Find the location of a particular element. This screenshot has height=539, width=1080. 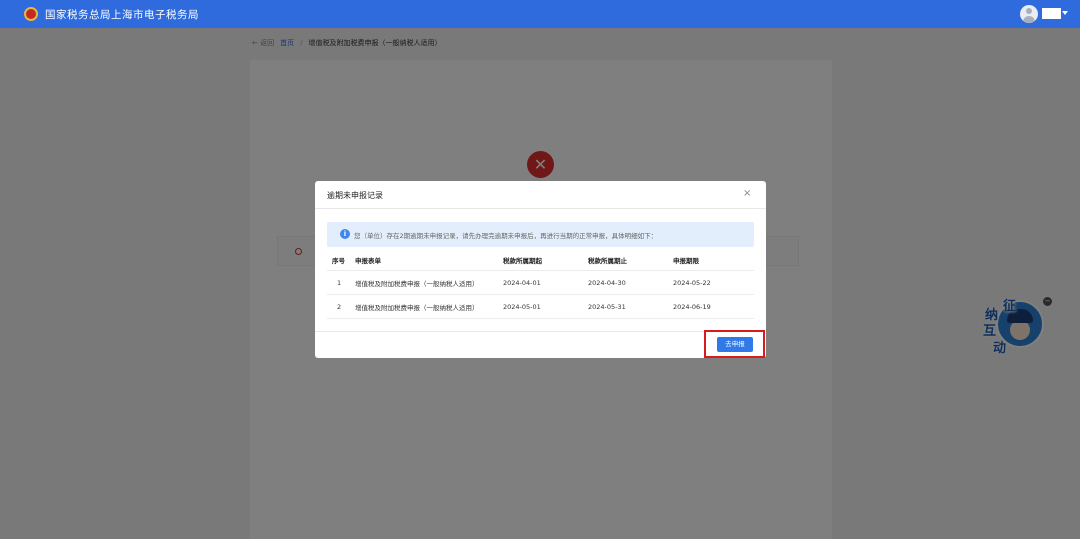

cell-period-start: 2024-04-01 is located at coordinates (522, 282).